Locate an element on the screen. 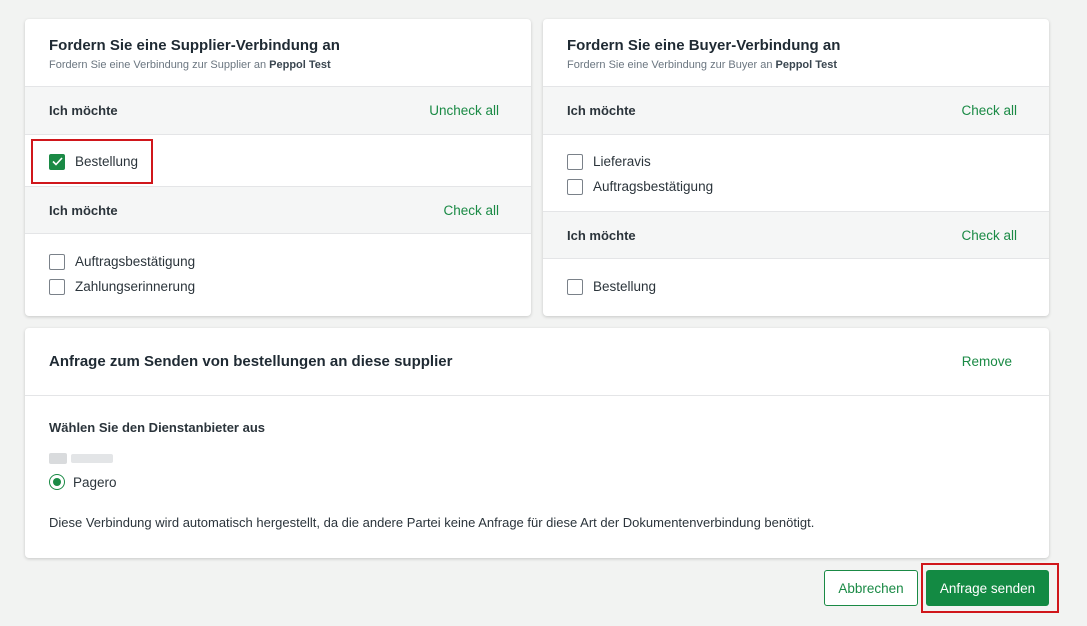  provider-heading: Wählen Sie den Dienstanbieter aus is located at coordinates (157, 427).